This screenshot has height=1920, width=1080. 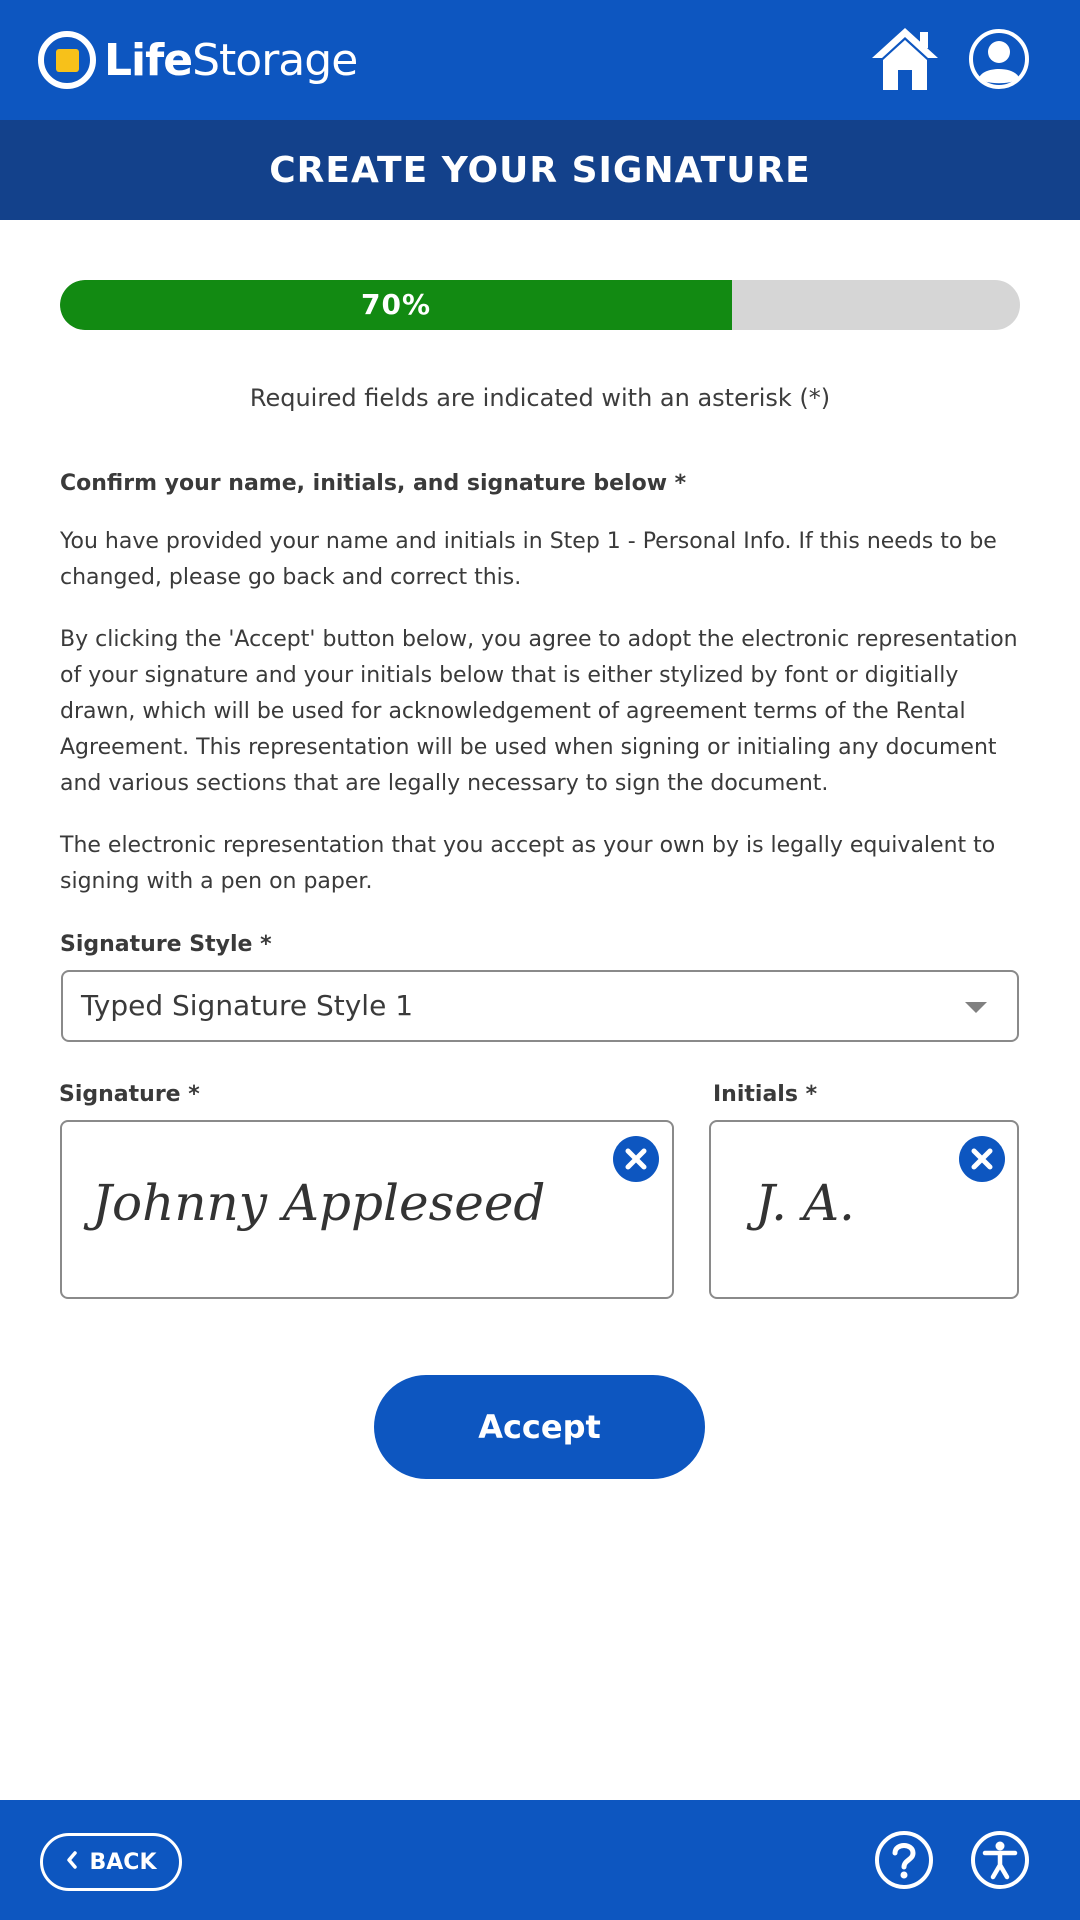 I want to click on initials-box: J. A., so click(x=864, y=1209).